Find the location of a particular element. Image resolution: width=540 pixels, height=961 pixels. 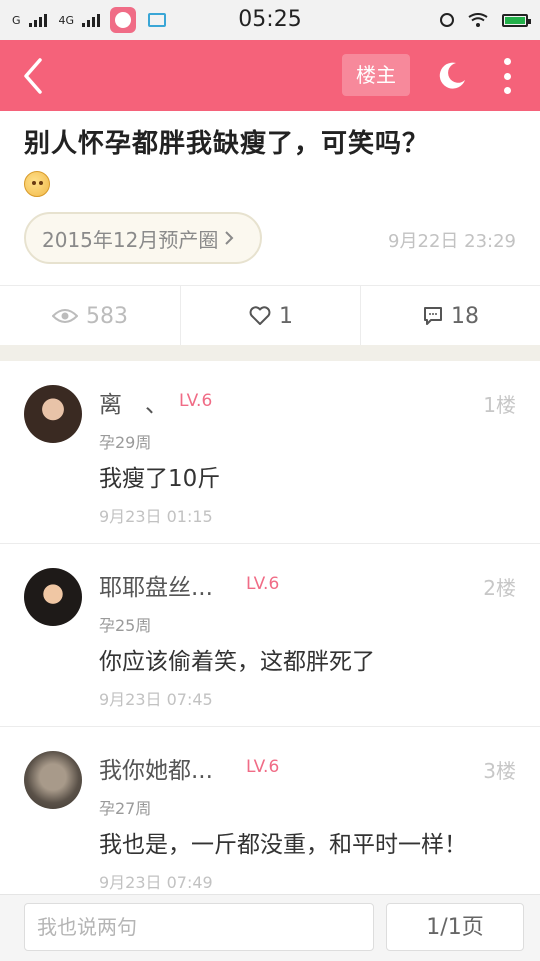

reply-username: 离 、 is located at coordinates (133, 402).